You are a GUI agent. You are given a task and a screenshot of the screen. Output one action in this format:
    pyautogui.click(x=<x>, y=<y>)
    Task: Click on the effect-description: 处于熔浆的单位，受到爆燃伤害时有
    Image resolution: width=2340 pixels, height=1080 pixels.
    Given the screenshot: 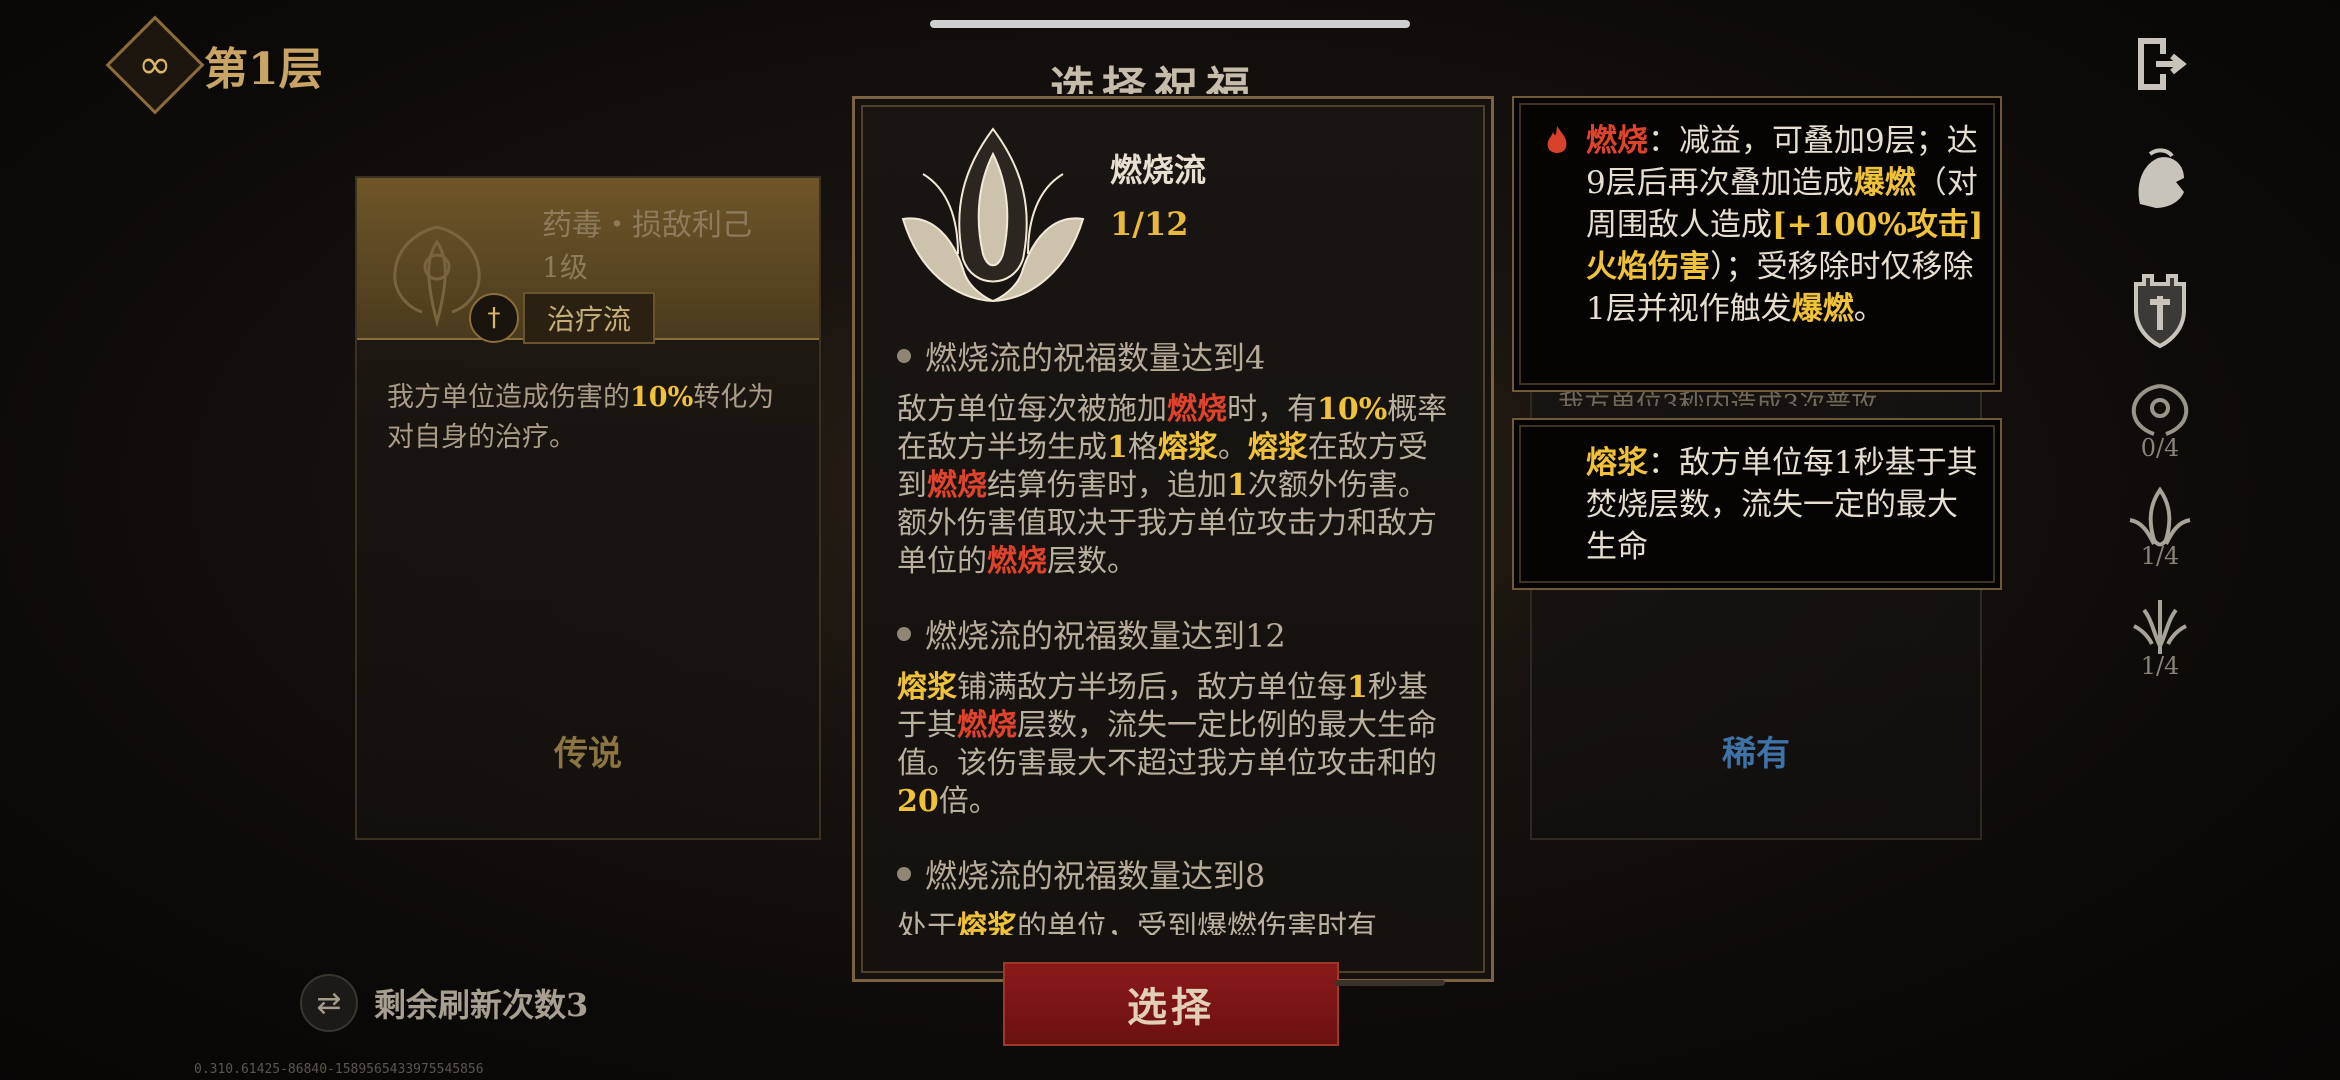 What is the action you would take?
    pyautogui.click(x=1177, y=922)
    